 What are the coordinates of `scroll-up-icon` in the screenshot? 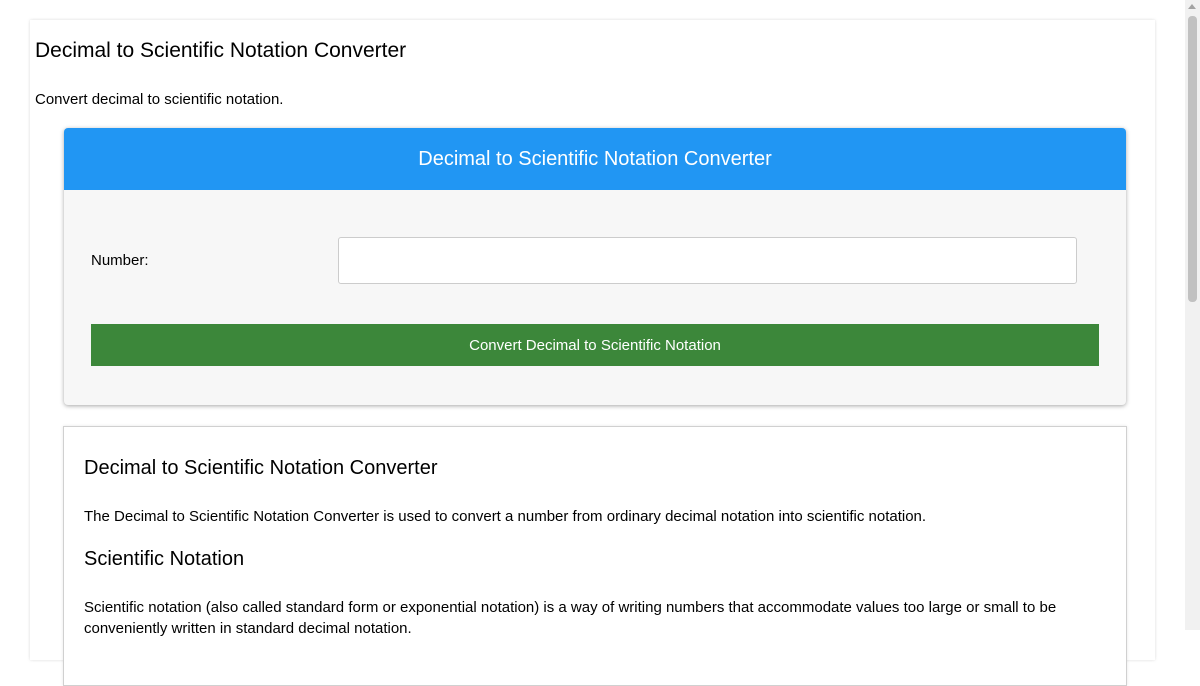 It's located at (1192, 6).